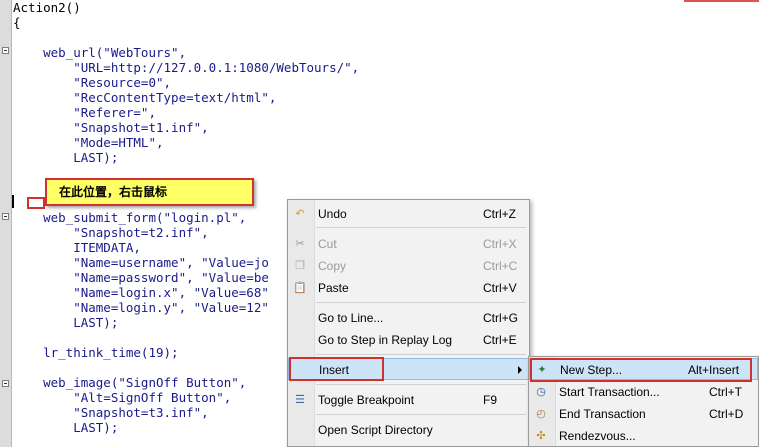 The height and width of the screenshot is (447, 759). What do you see at coordinates (92, 82) in the screenshot?
I see `code-line: "Resource=0",` at bounding box center [92, 82].